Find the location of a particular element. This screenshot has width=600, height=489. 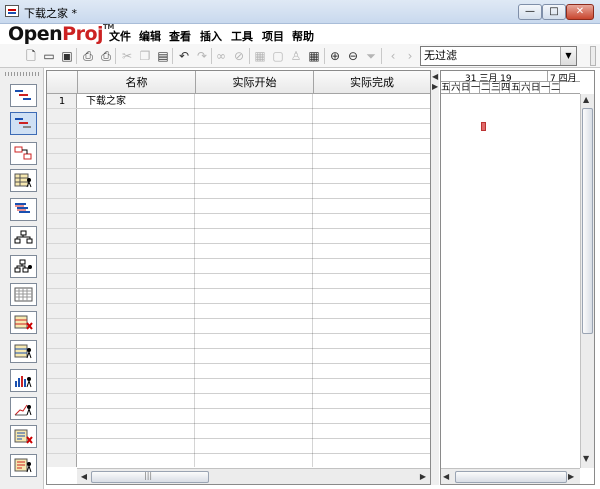

histogram-icon is located at coordinates (23, 382).